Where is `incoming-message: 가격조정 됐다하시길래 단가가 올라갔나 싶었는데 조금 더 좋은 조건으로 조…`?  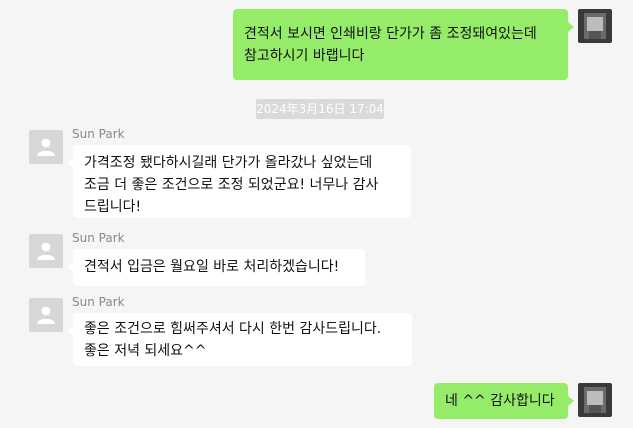 incoming-message: 가격조정 됐다하시길래 단가가 올라갔나 싶었는데 조금 더 좋은 조건으로 조… is located at coordinates (239, 181).